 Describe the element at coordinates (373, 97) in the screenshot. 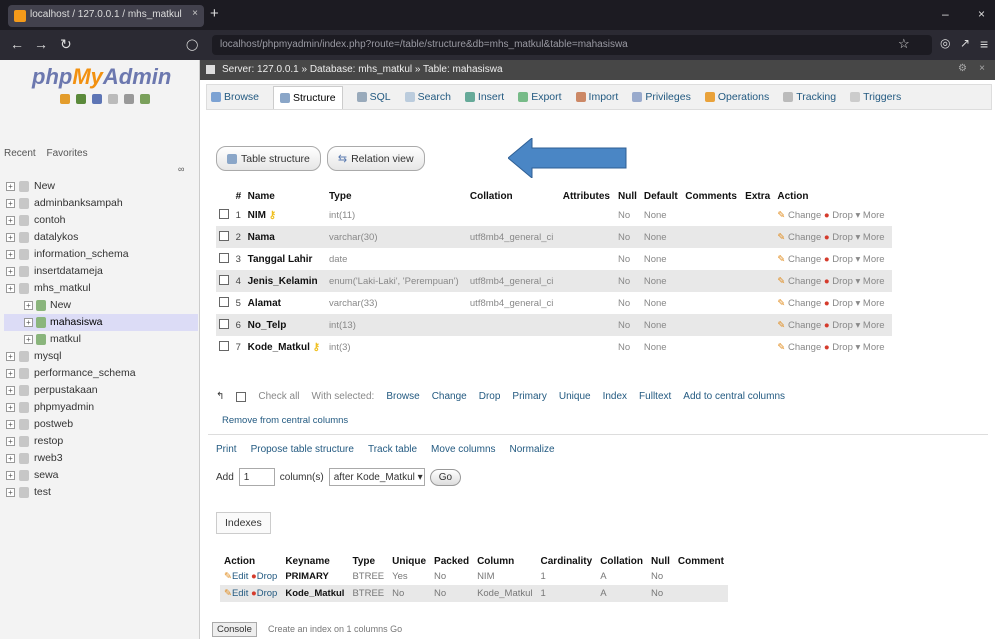

I see `tab-sql: SQL` at that location.